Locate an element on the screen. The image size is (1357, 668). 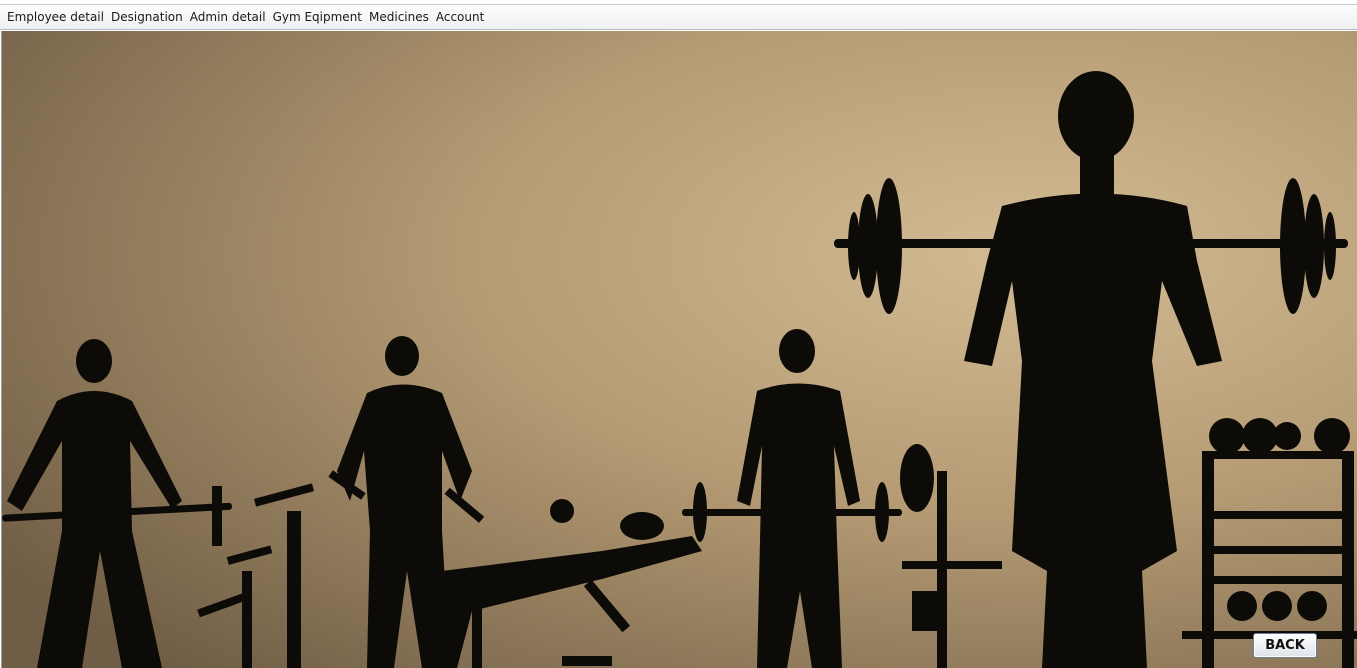
menu-employee-detail: Employee detail is located at coordinates (55, 17).